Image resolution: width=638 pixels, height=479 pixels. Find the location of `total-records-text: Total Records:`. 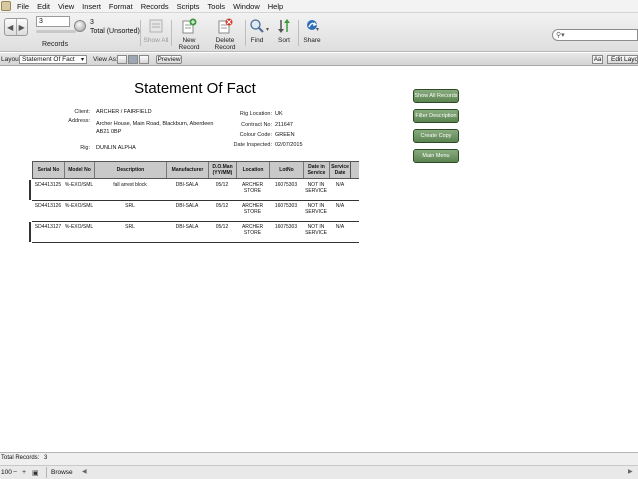

total-records-text: Total Records: is located at coordinates (20, 458).